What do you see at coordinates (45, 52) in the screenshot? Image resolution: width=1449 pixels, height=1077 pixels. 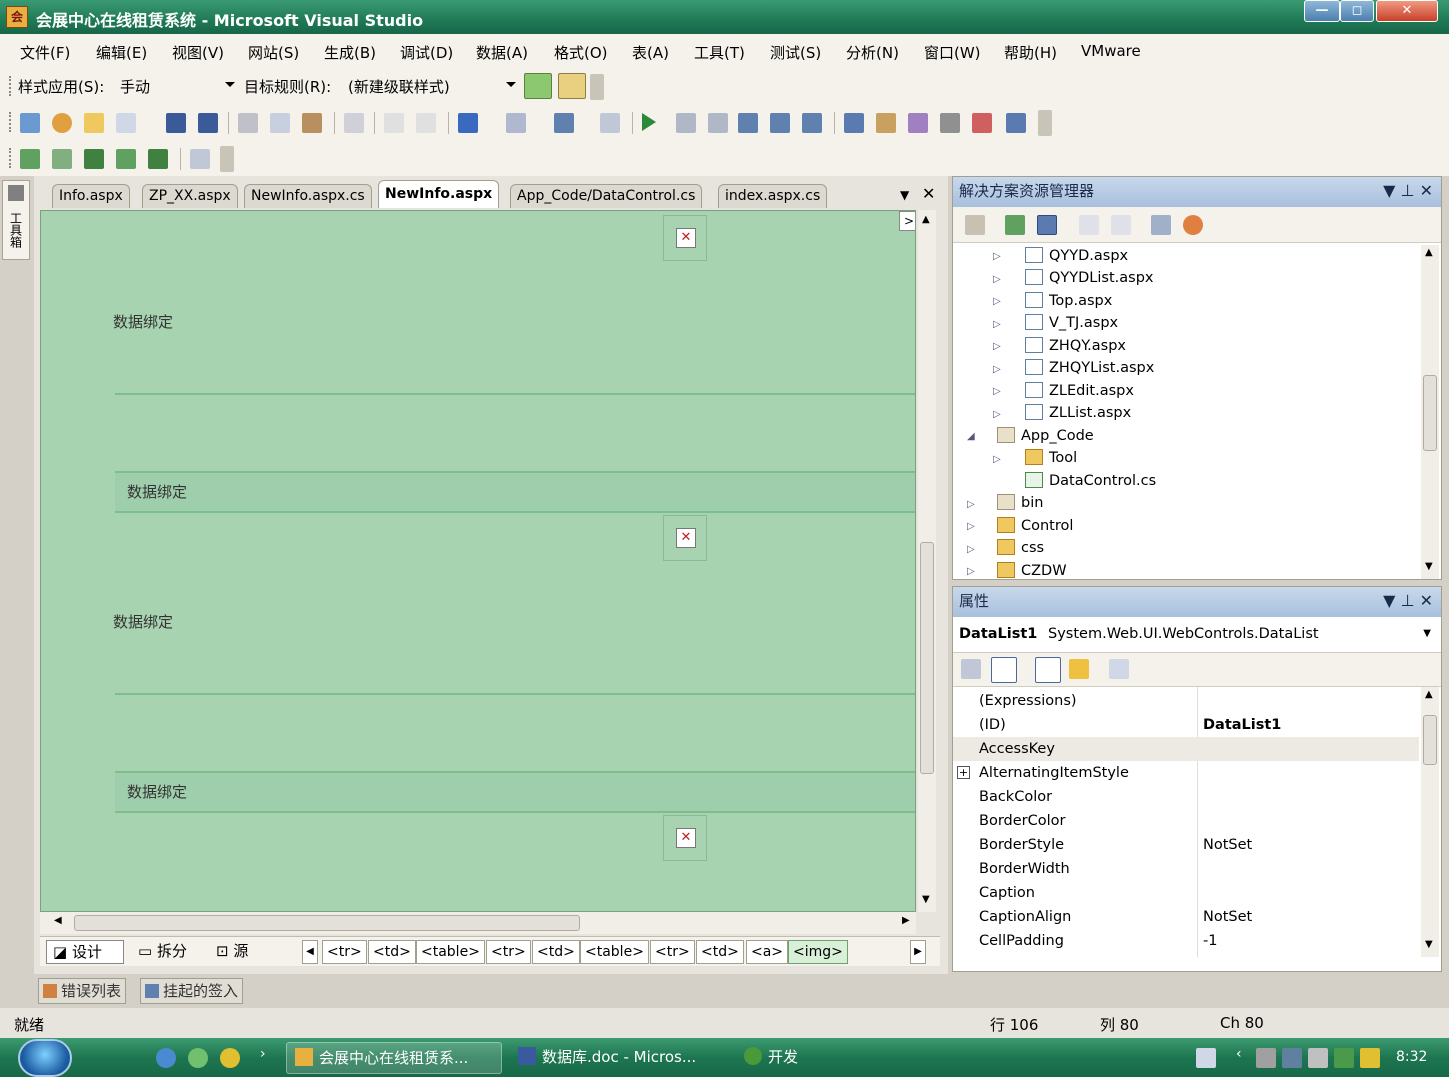 I see `menu-file: 文件(F)` at bounding box center [45, 52].